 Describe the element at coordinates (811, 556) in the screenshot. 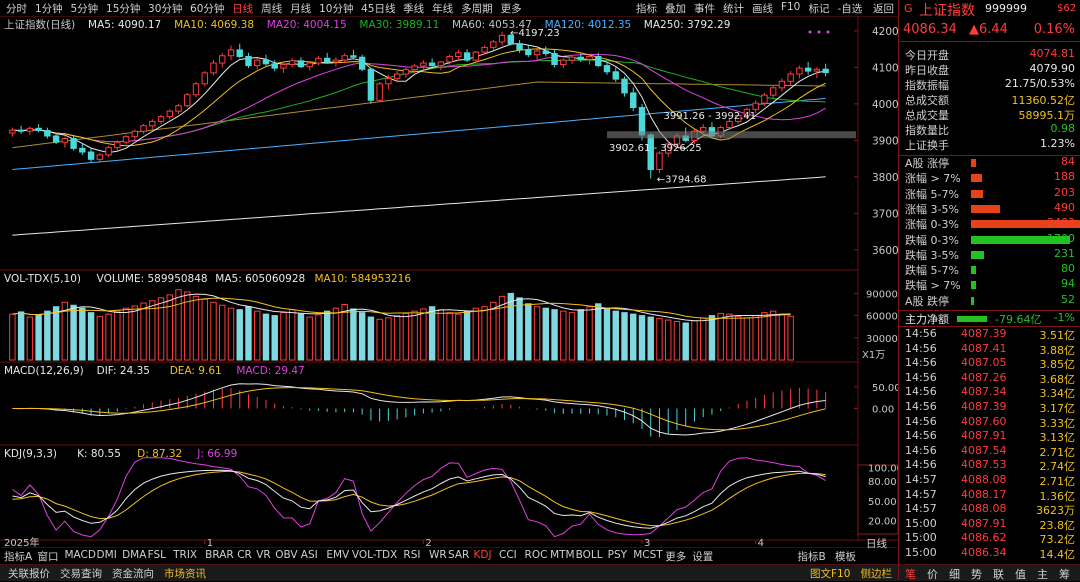

I see `indicator-right-0: 指标B` at that location.